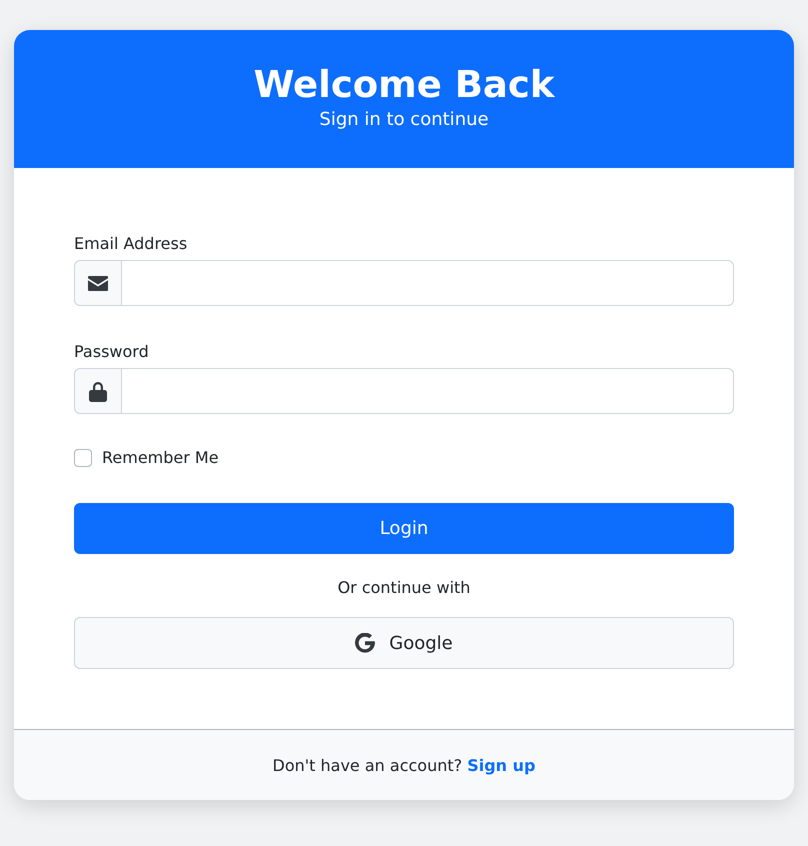 Image resolution: width=808 pixels, height=846 pixels. What do you see at coordinates (404, 587) in the screenshot?
I see `divider-text: Or continue with` at bounding box center [404, 587].